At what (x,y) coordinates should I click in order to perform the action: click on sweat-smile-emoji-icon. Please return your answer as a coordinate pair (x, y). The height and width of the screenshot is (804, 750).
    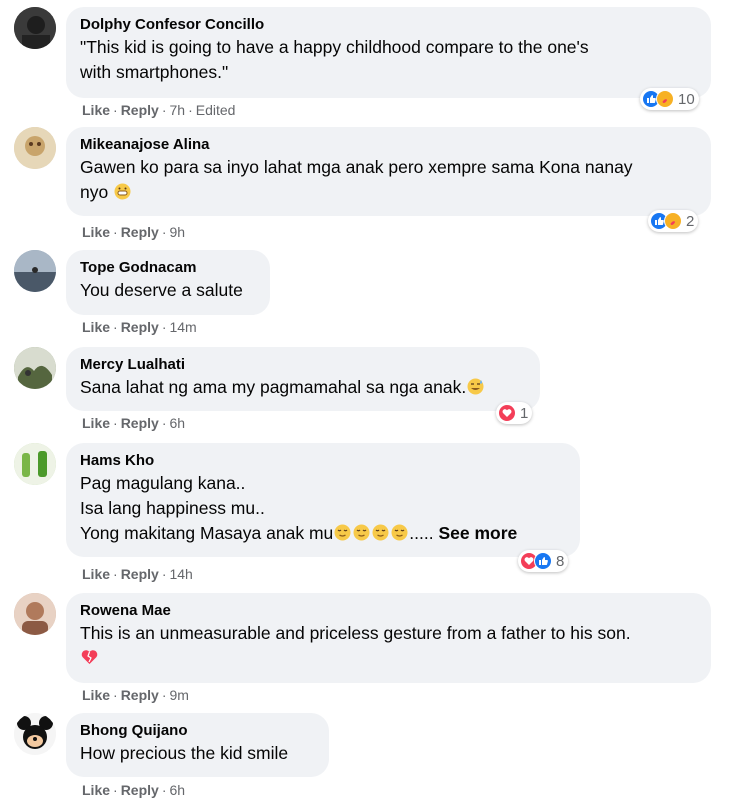
    Looking at the image, I should click on (475, 386).